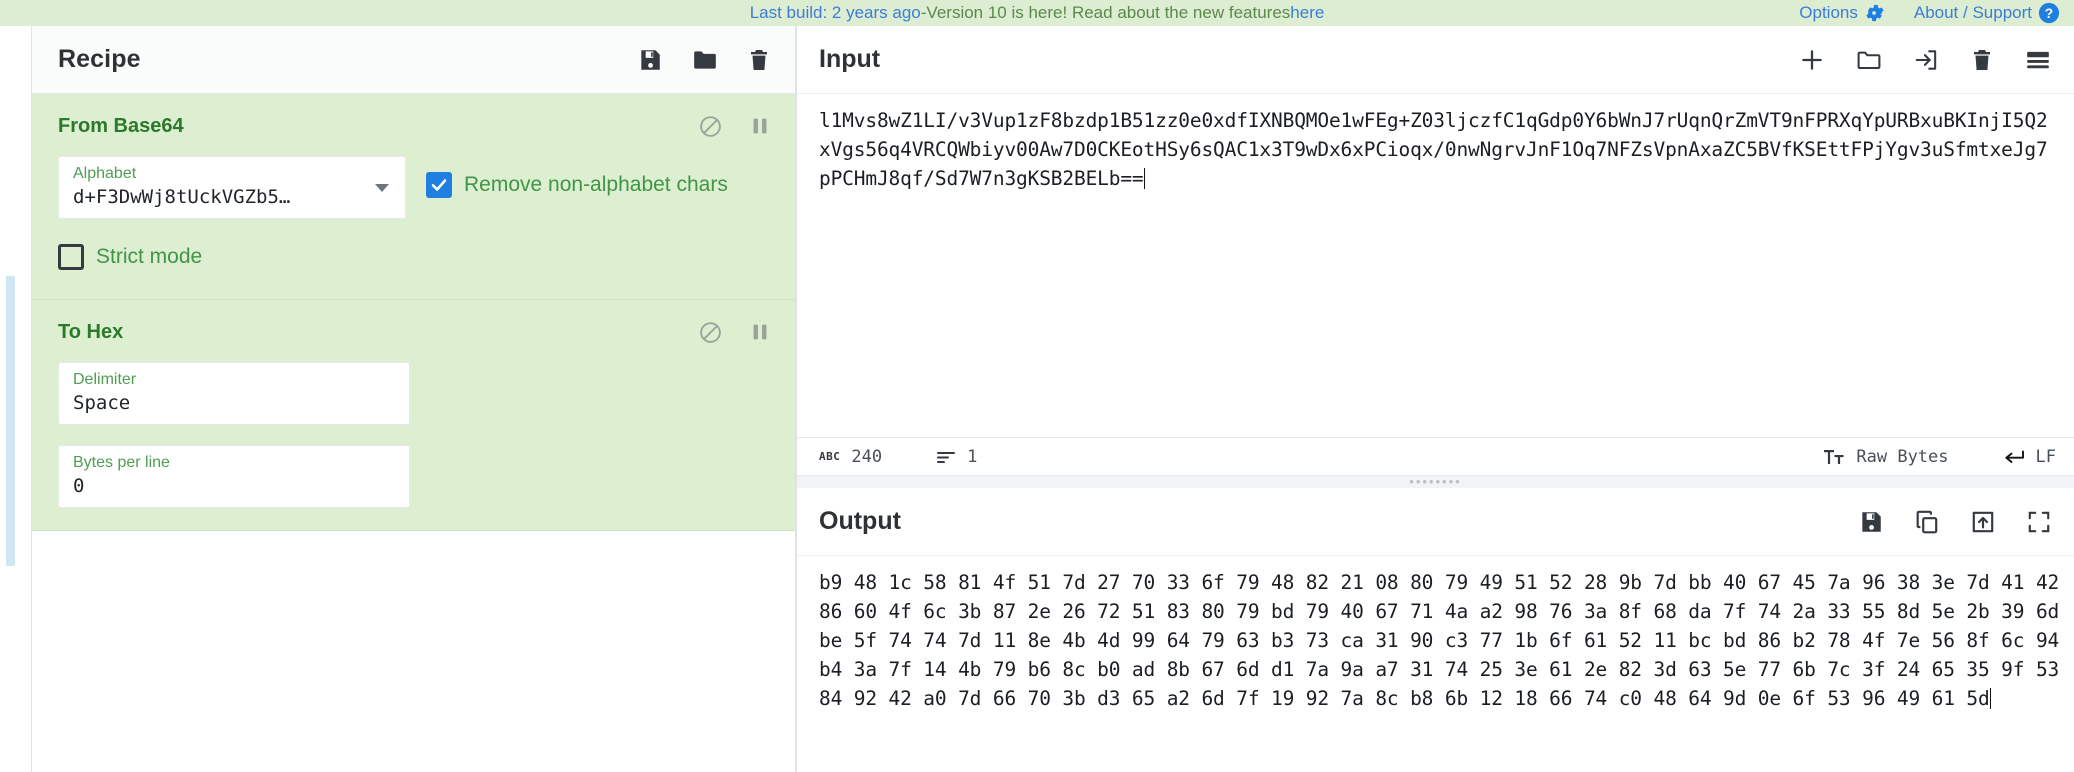 The image size is (2074, 772). I want to click on line-ending-icon, so click(2014, 457).